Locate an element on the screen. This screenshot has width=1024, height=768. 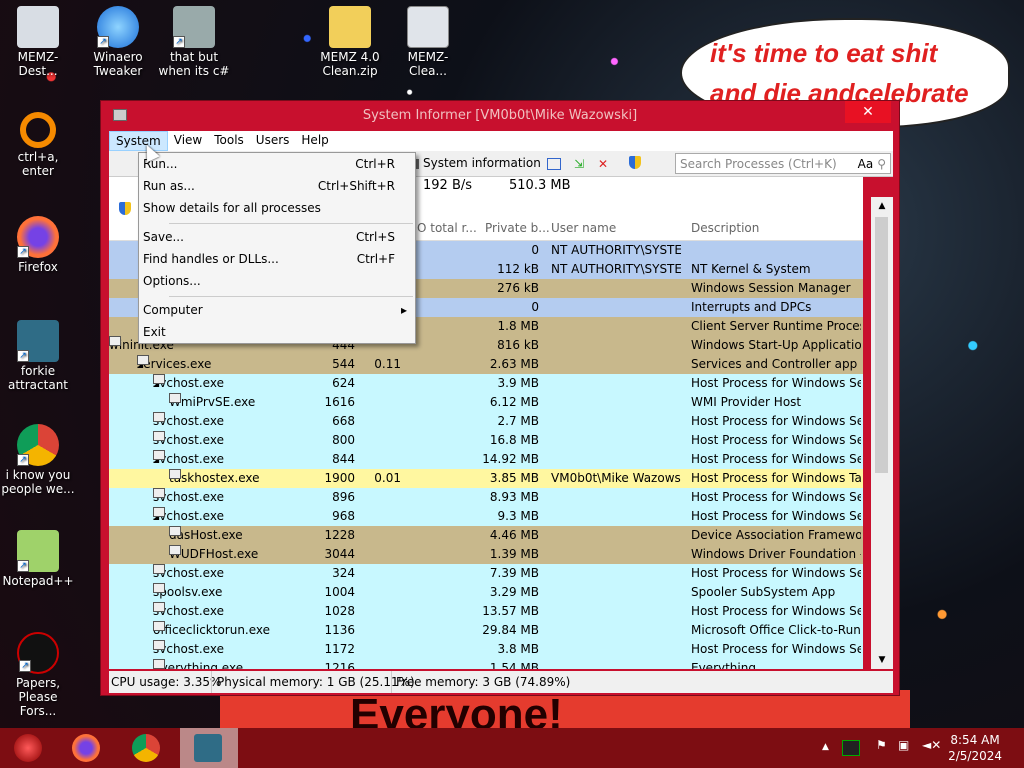
taskbar-firefox is located at coordinates (86, 748).